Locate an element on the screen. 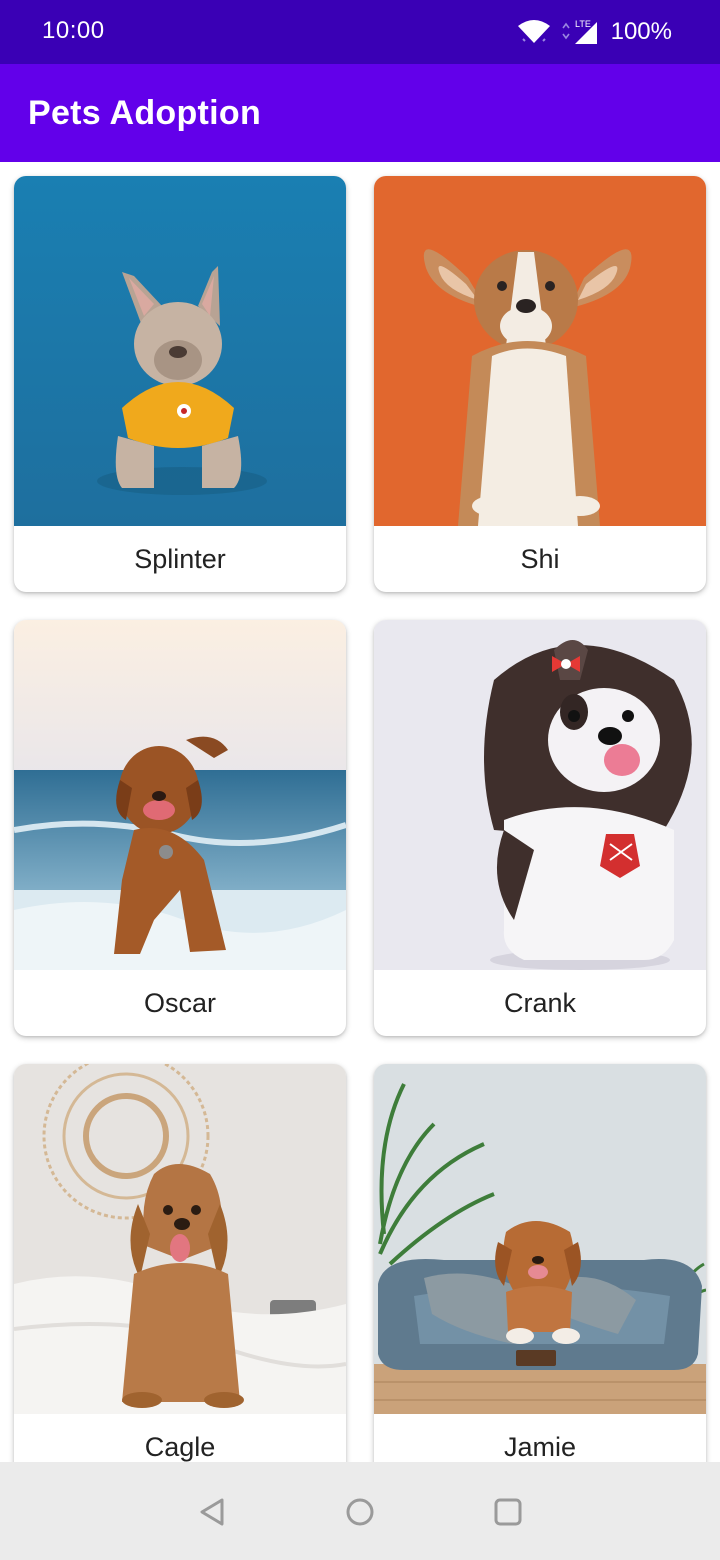  pet-card: Cagle is located at coordinates (180, 1263).